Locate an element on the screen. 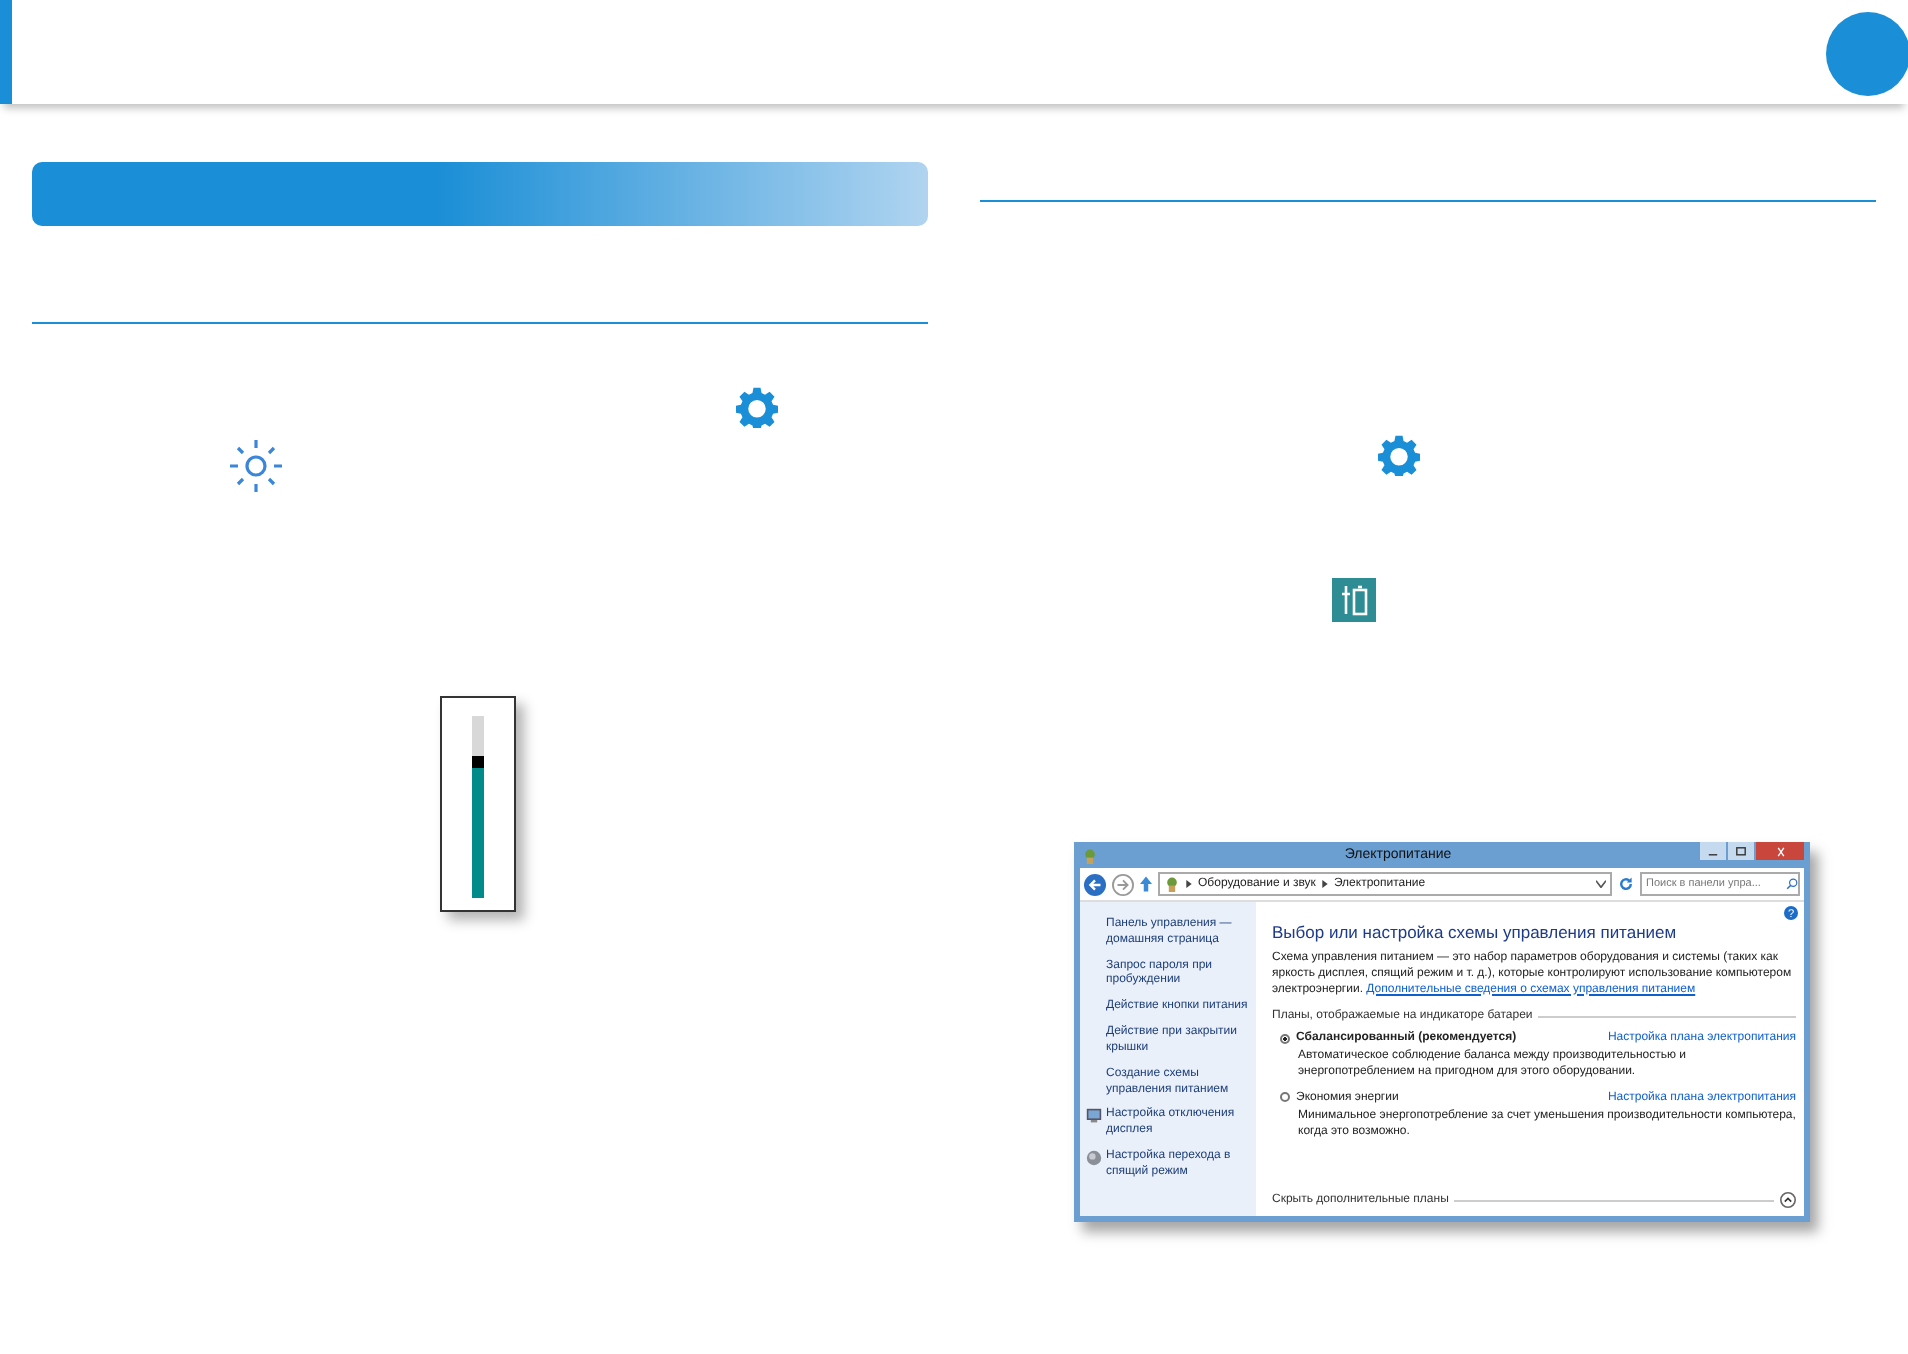  page-number-circle is located at coordinates (1867, 54).